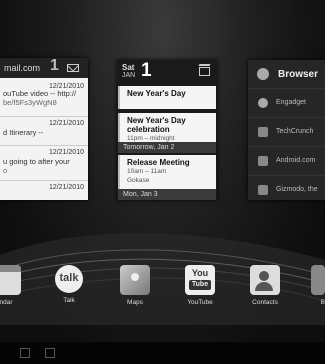  What do you see at coordinates (167, 73) in the screenshot?
I see `calendar-header: Sat JAN 1` at bounding box center [167, 73].